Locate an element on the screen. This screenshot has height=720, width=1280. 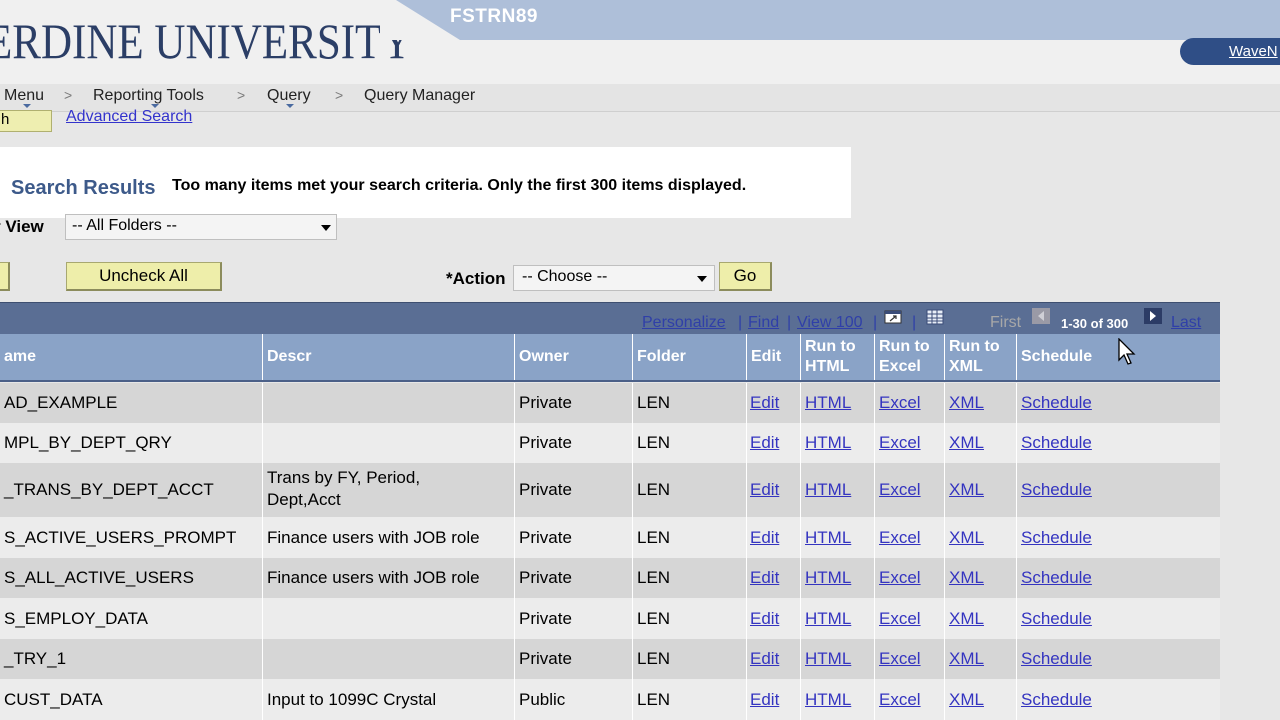
column-header-run-excel: Run to Excel is located at coordinates (910, 357).